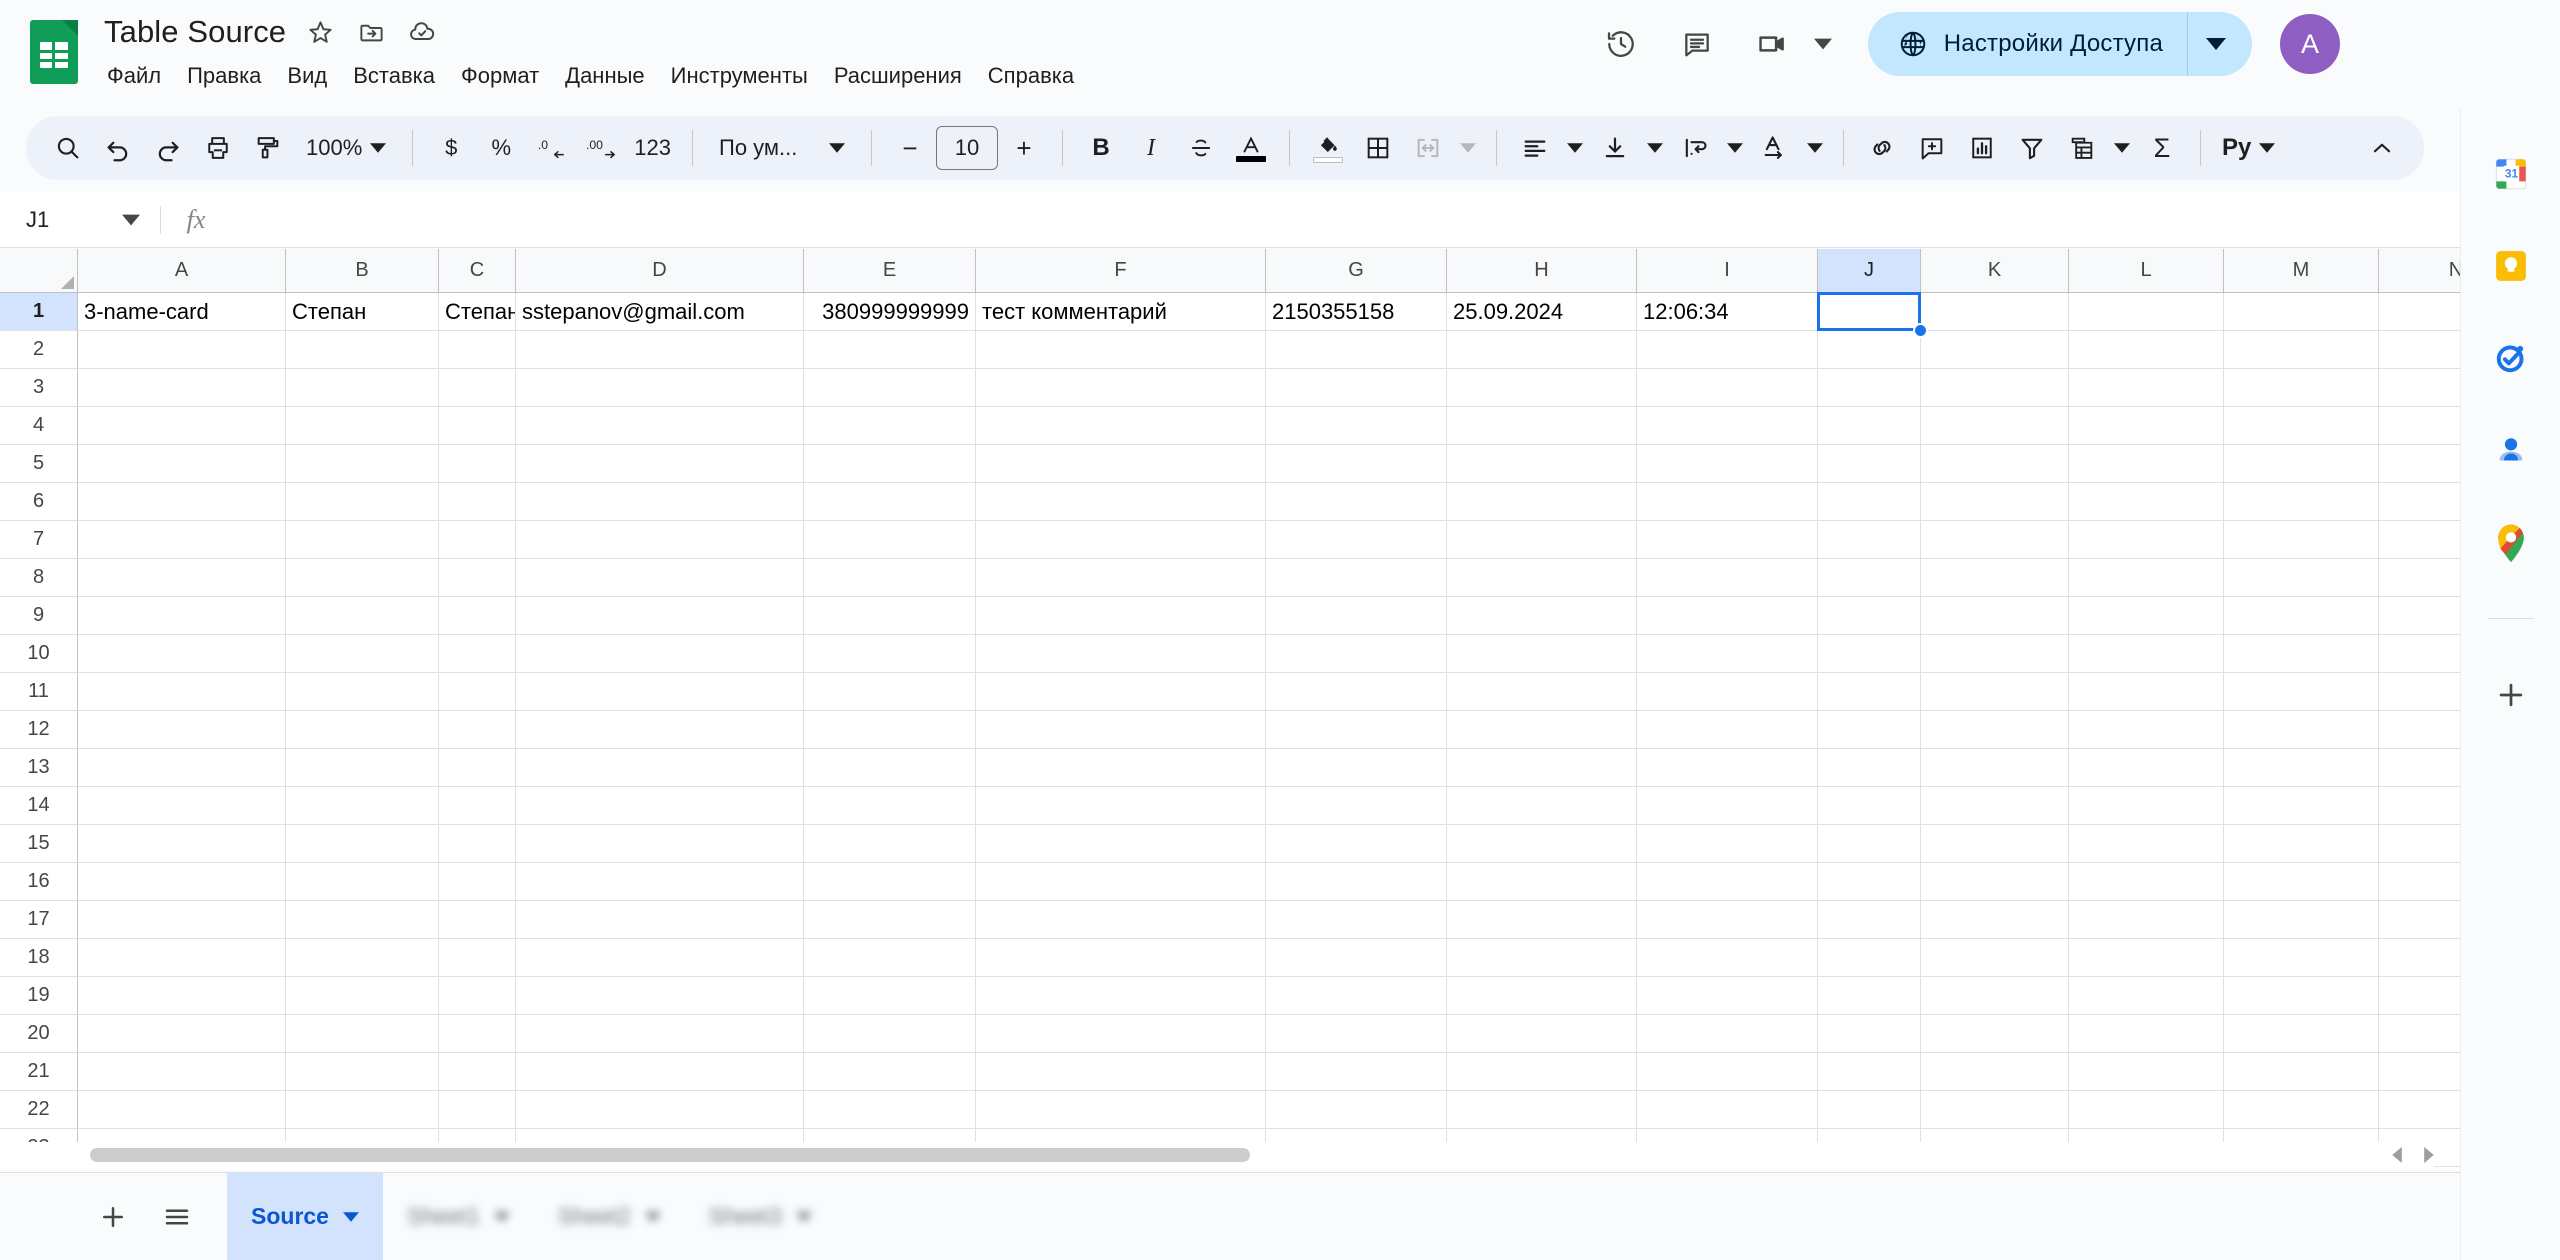  I want to click on cell-D5, so click(660, 464).